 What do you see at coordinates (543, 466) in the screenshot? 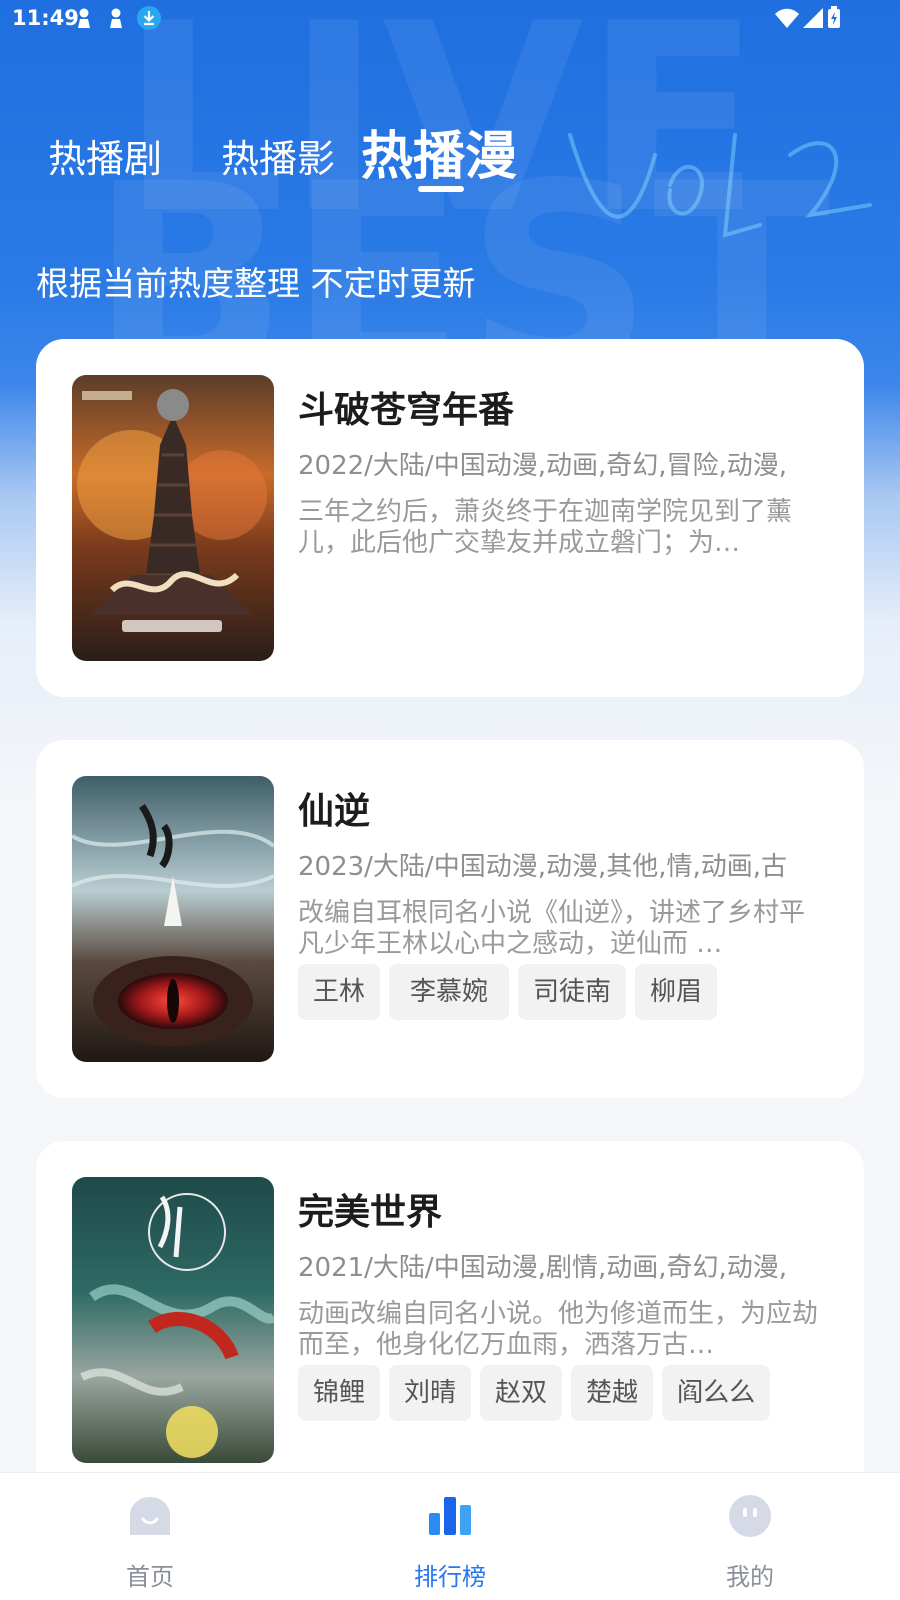
I see `item-meta: 2022/大陆/中国动漫,动画,奇幻,冒险,动漫,` at bounding box center [543, 466].